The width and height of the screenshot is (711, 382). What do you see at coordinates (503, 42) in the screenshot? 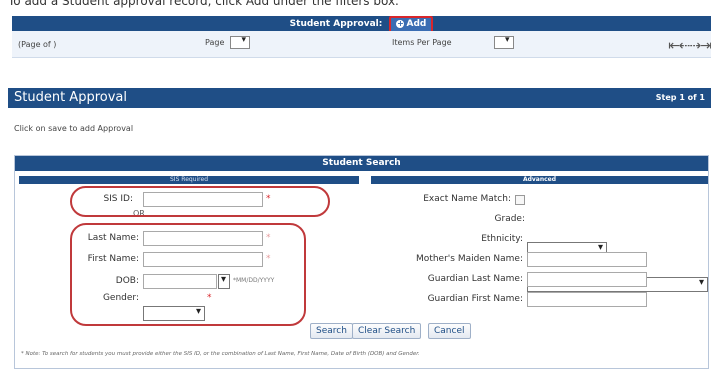
I see `items-per-page-select` at bounding box center [503, 42].